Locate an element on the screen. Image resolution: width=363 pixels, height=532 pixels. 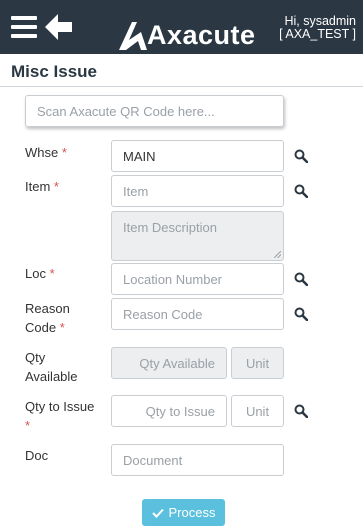
loc-label: Loc * is located at coordinates (40, 273).